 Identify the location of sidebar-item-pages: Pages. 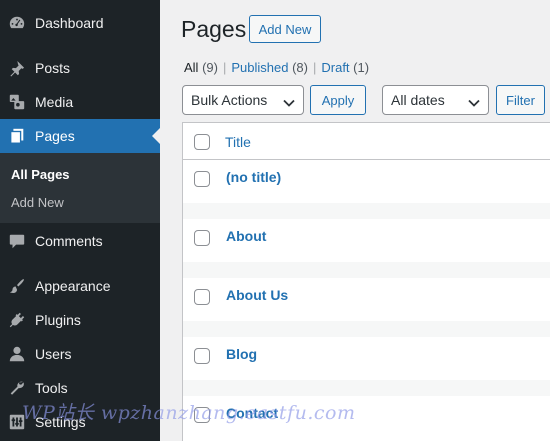
(80, 136).